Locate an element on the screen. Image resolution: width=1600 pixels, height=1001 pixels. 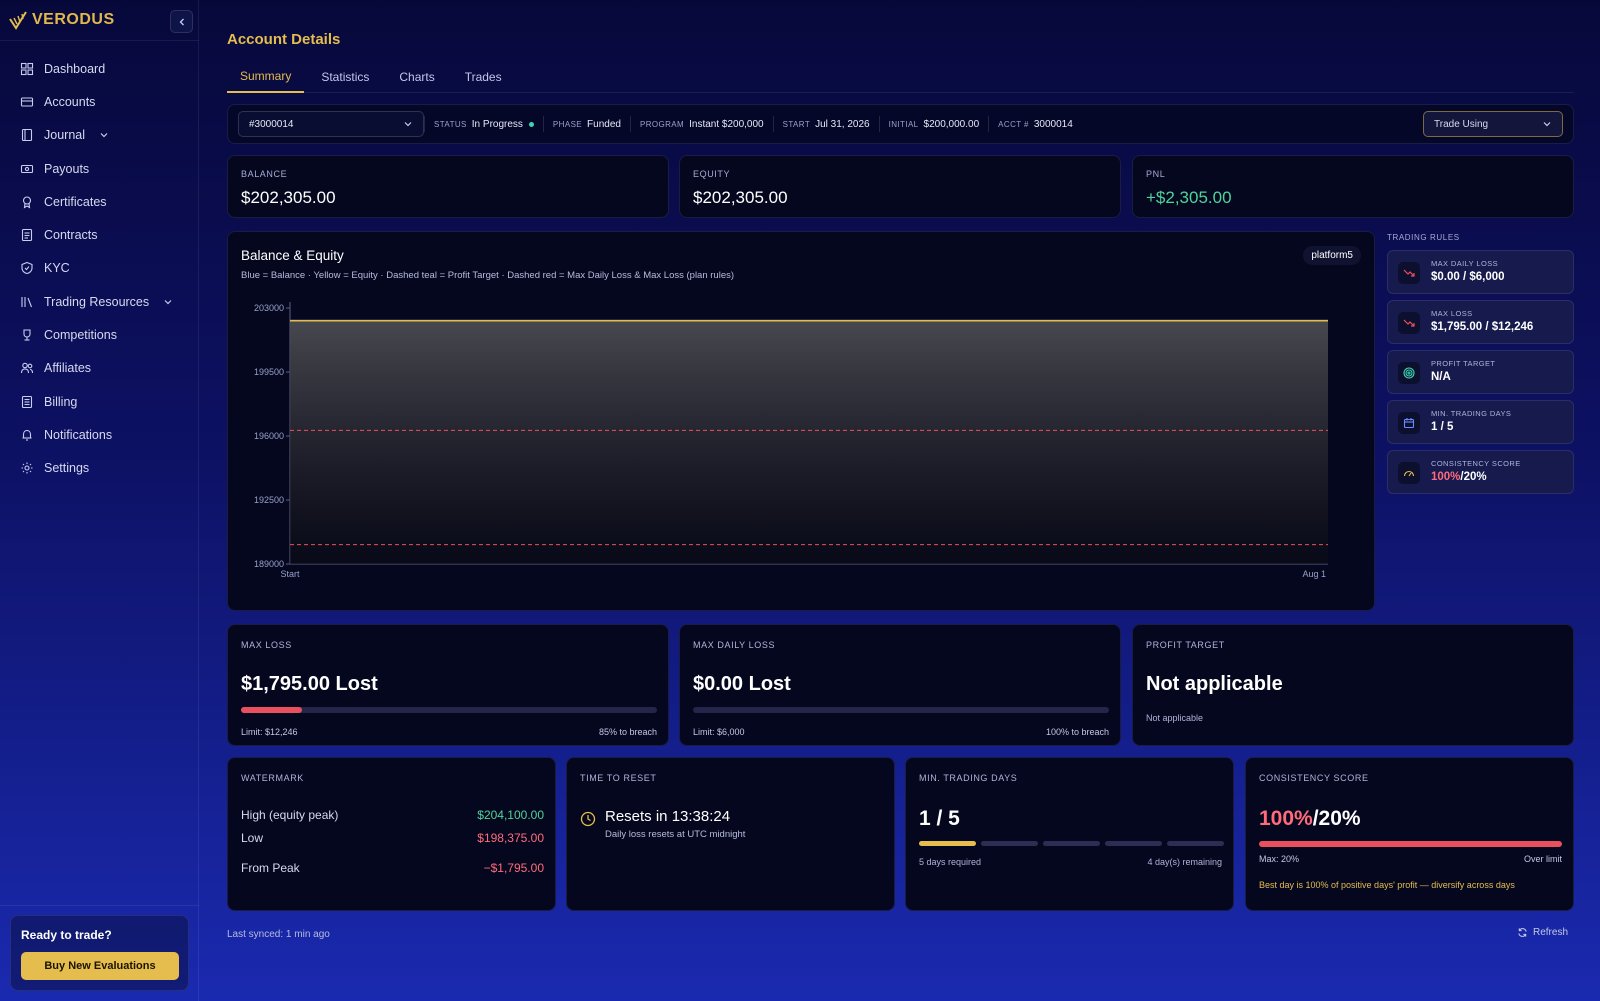
tab-summary: Summary is located at coordinates (266, 77).